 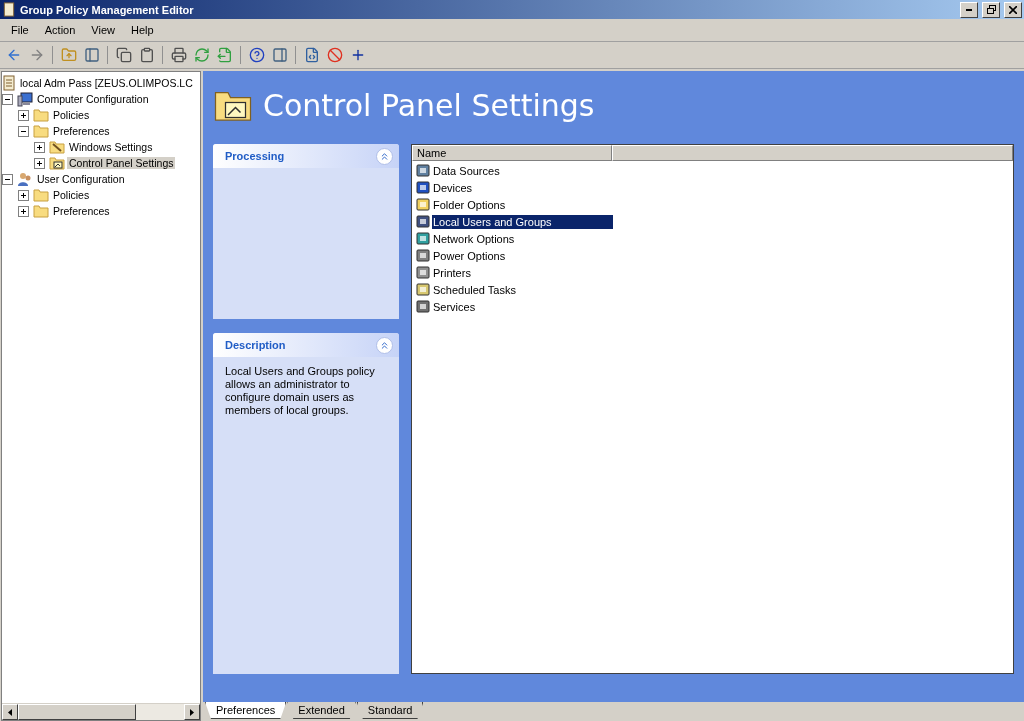 I want to click on help-icon, so click(x=256, y=55).